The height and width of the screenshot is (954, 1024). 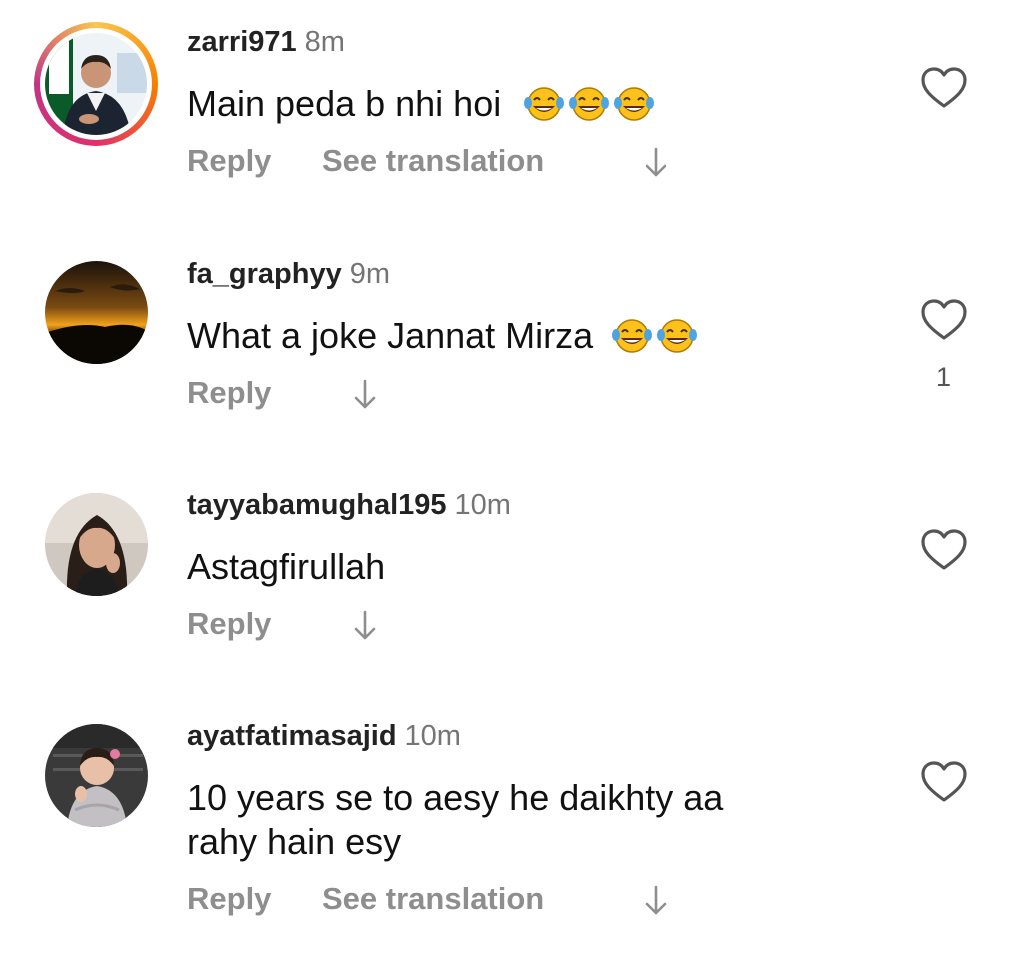 What do you see at coordinates (432, 736) in the screenshot?
I see `timestamp: 10m` at bounding box center [432, 736].